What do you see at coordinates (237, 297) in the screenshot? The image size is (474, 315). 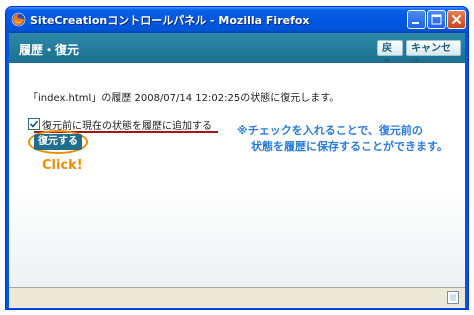 I see `status-bar` at bounding box center [237, 297].